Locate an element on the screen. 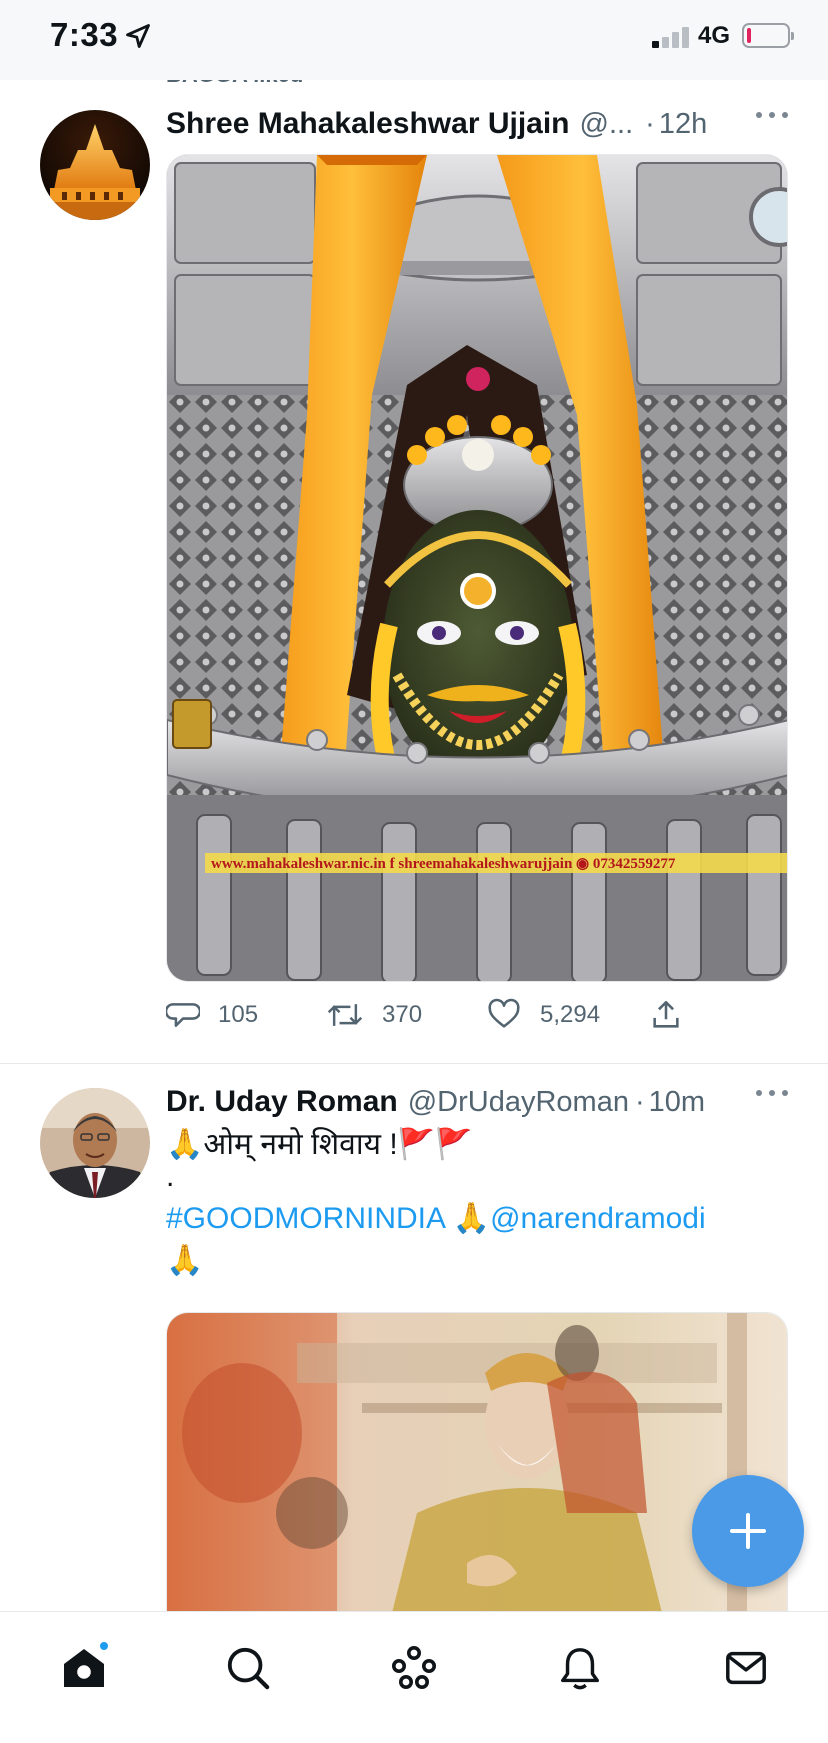 This screenshot has height=1743, width=828. hashtag-link: #GOODMORNINDIA is located at coordinates (305, 1218).